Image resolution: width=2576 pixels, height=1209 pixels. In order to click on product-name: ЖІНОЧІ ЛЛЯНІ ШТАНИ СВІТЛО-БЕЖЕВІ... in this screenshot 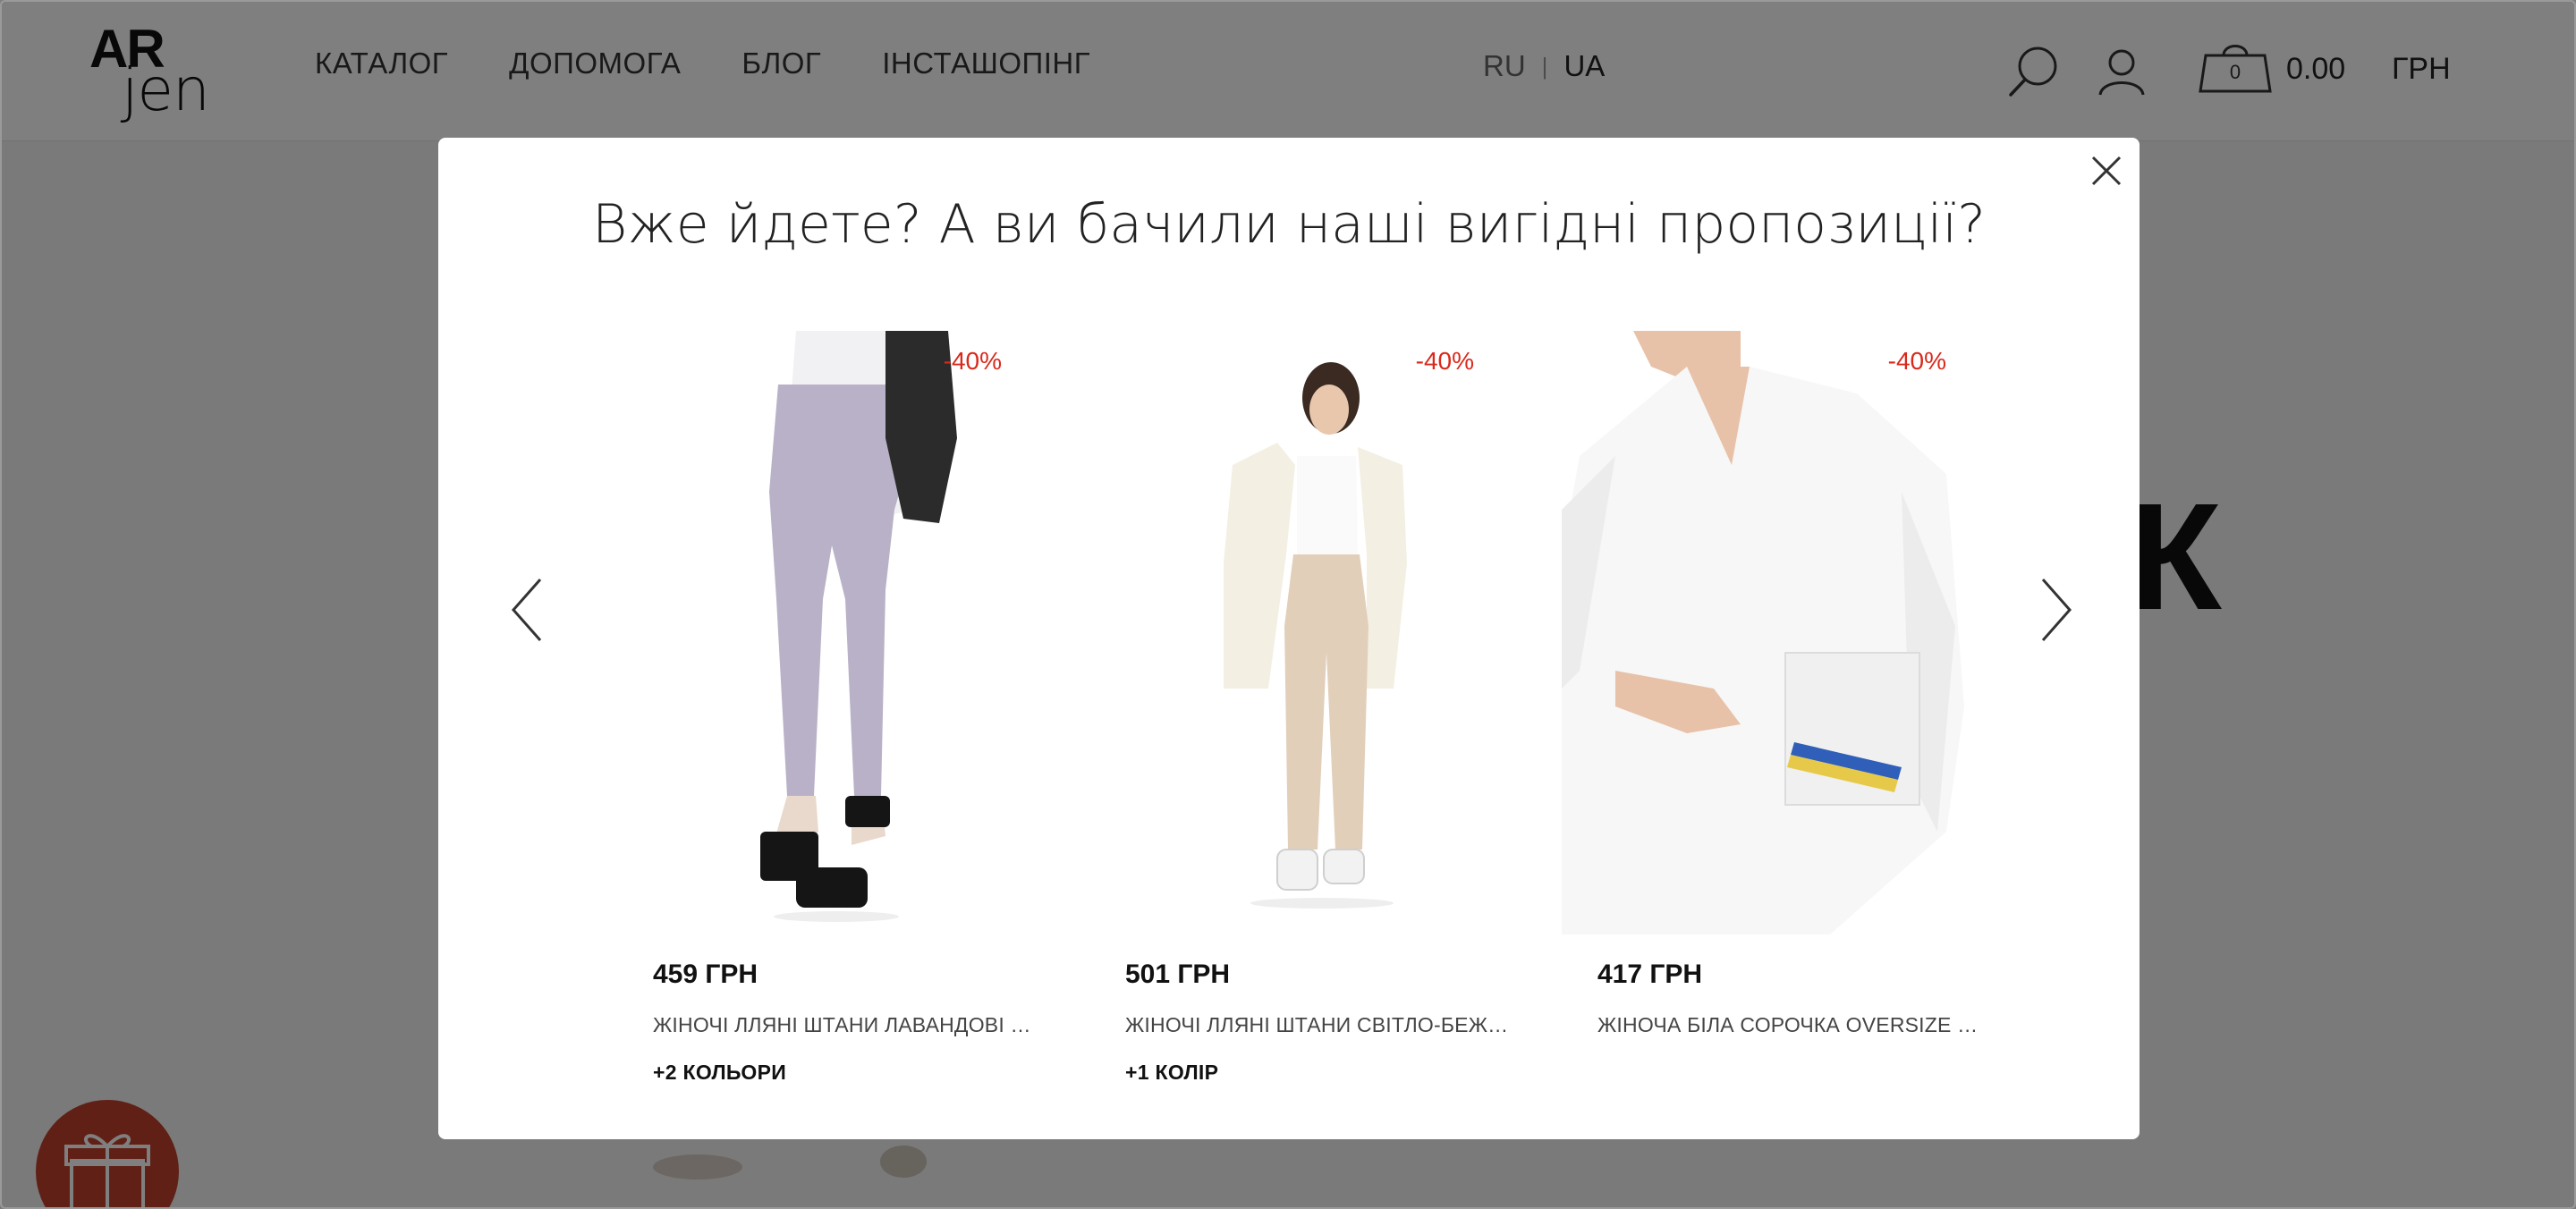, I will do `click(1317, 1025)`.